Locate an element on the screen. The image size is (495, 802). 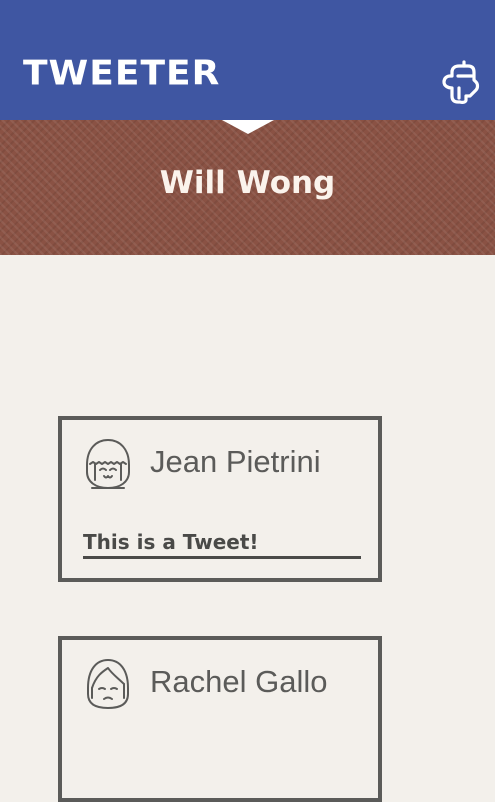
smiling-girl-avatar-icon is located at coordinates (108, 464).